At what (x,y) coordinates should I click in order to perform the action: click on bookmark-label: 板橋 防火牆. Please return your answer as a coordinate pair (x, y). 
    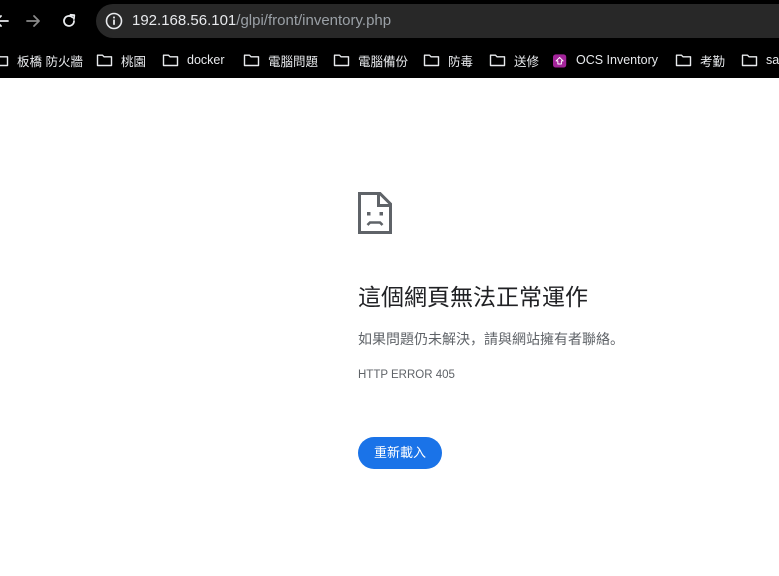
    Looking at the image, I should click on (50, 61).